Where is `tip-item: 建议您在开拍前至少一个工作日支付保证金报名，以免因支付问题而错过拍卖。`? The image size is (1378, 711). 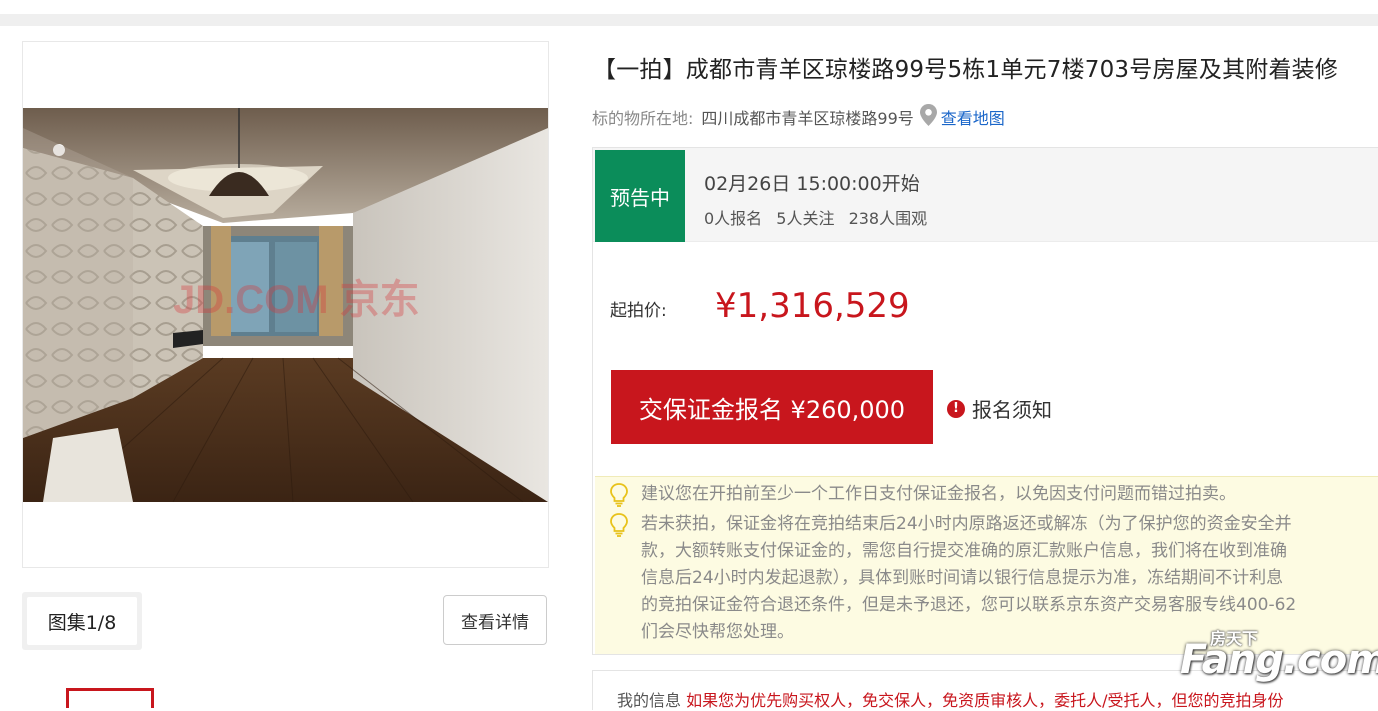
tip-item: 建议您在开拍前至少一个工作日支付保证金报名，以免因支付问题而错过拍卖。 is located at coordinates (993, 494).